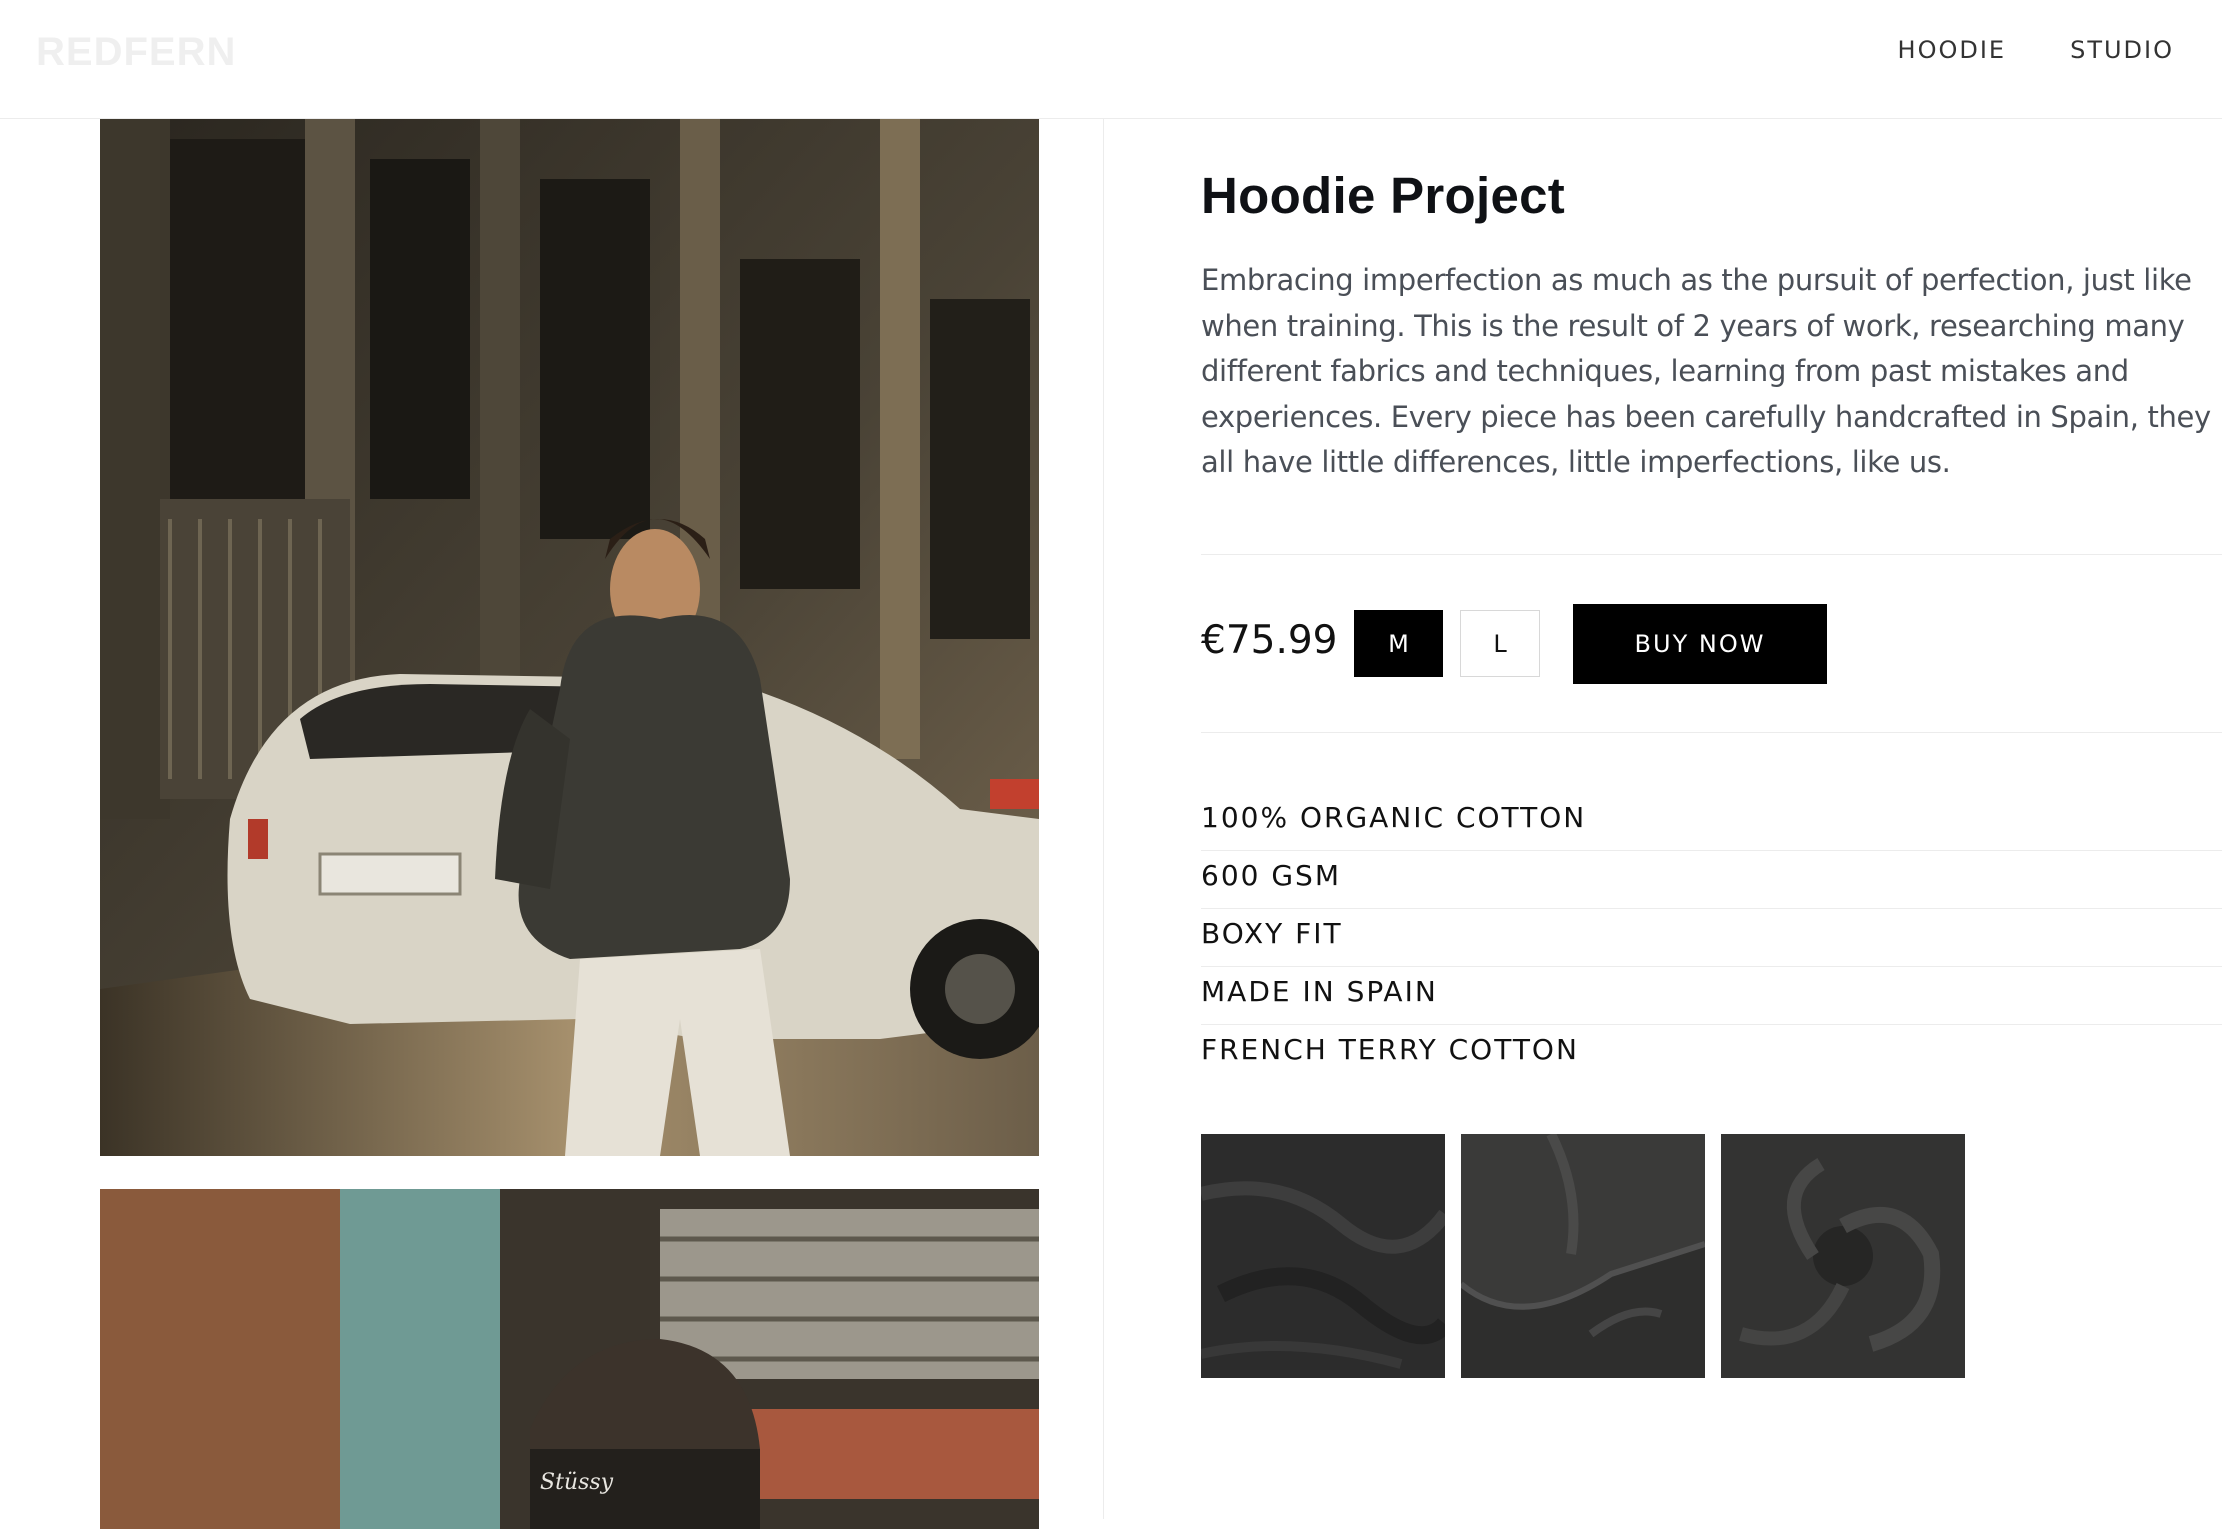  I want to click on feature-item: BOXY FIT, so click(1711, 938).